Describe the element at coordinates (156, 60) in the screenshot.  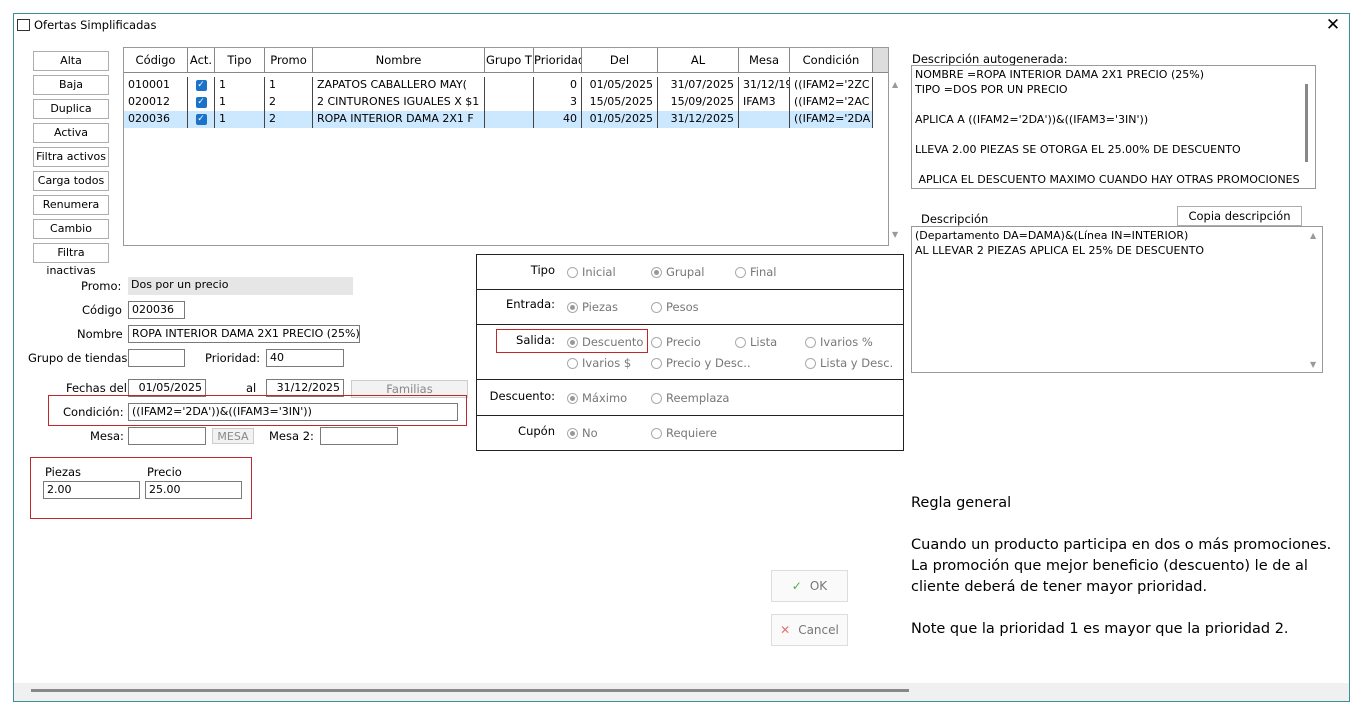
I see `col-header-codigo: Código` at that location.